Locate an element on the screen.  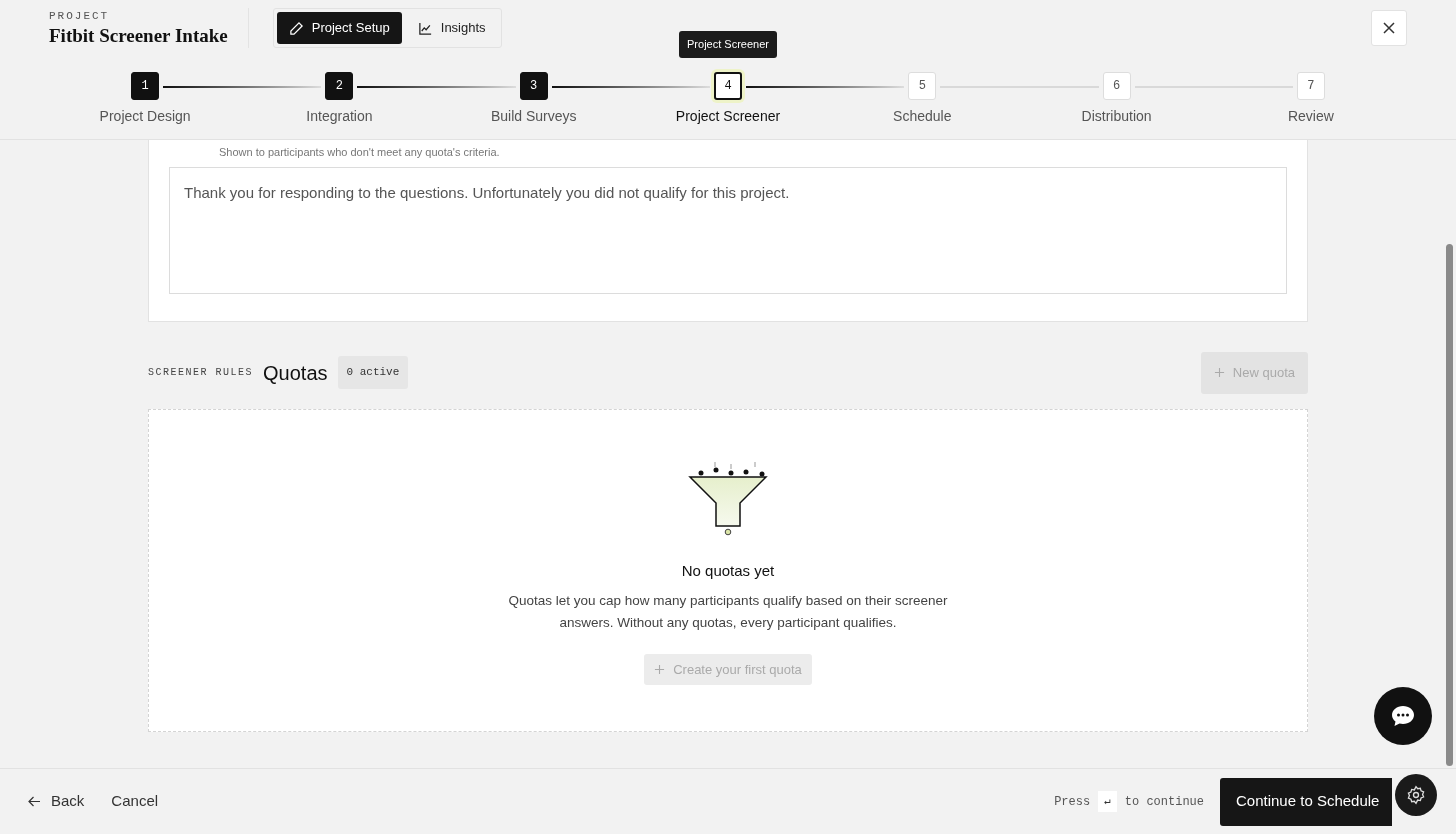
arrow-left-icon is located at coordinates (34, 801).